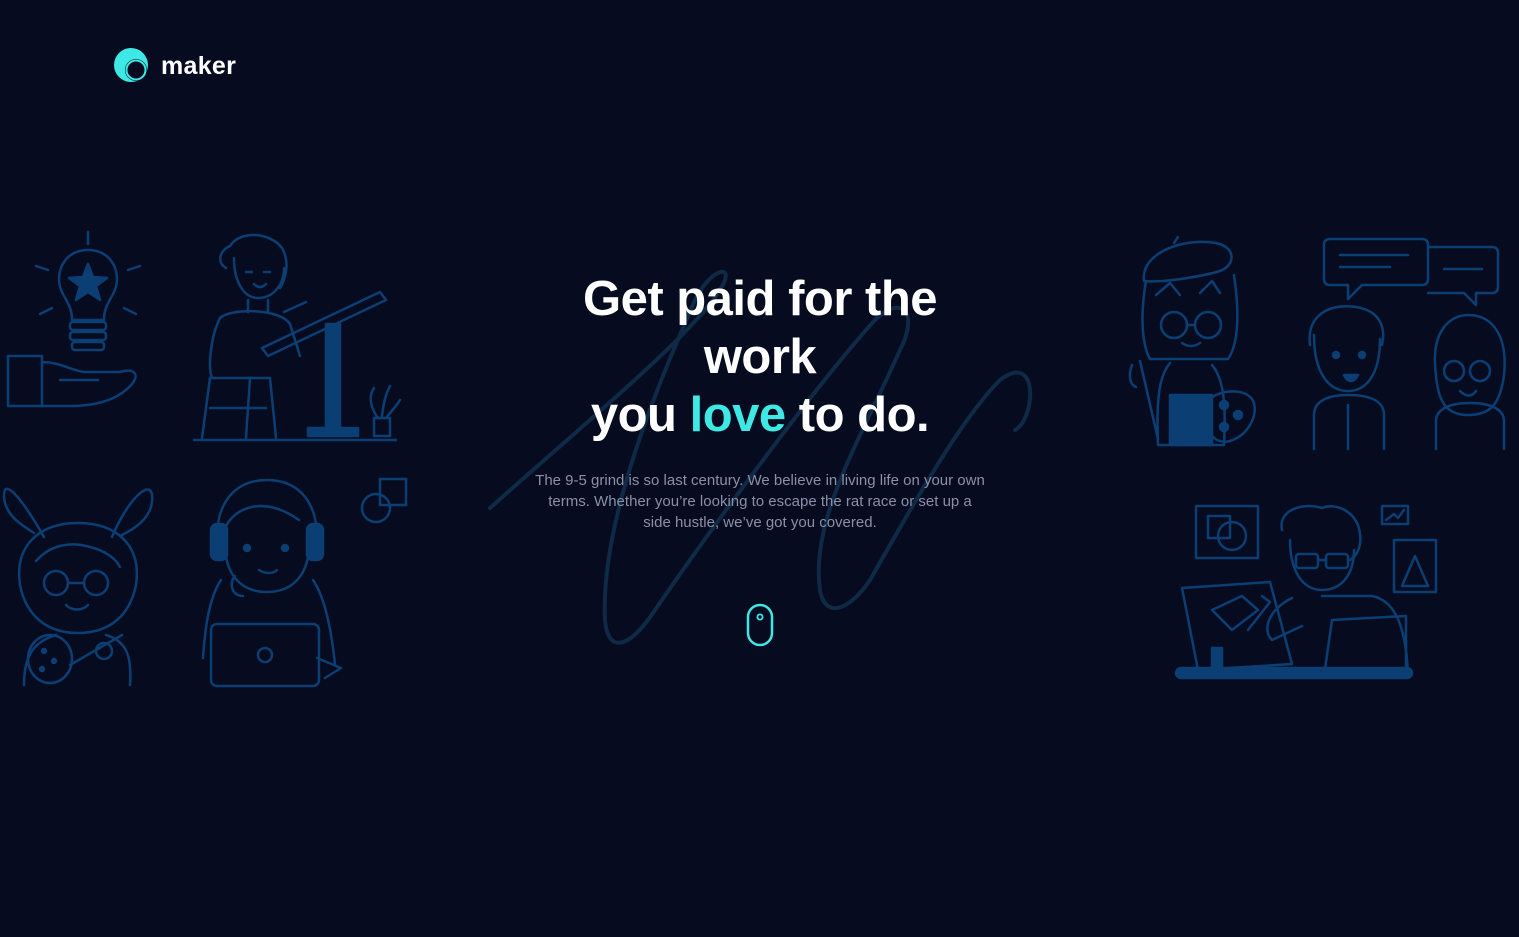 The height and width of the screenshot is (937, 1519). What do you see at coordinates (1407, 344) in the screenshot?
I see `chat-people-icon` at bounding box center [1407, 344].